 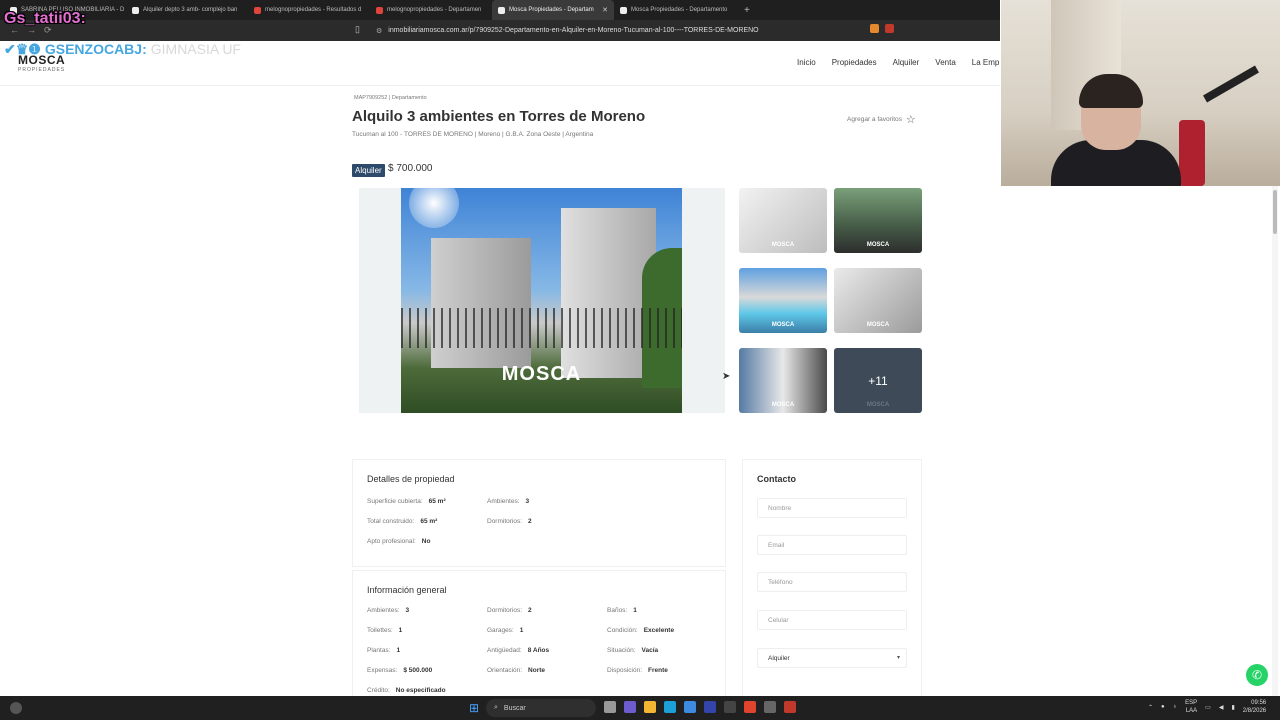 I want to click on browser-tab: melognopropiedades - Departamen, so click(x=431, y=10).